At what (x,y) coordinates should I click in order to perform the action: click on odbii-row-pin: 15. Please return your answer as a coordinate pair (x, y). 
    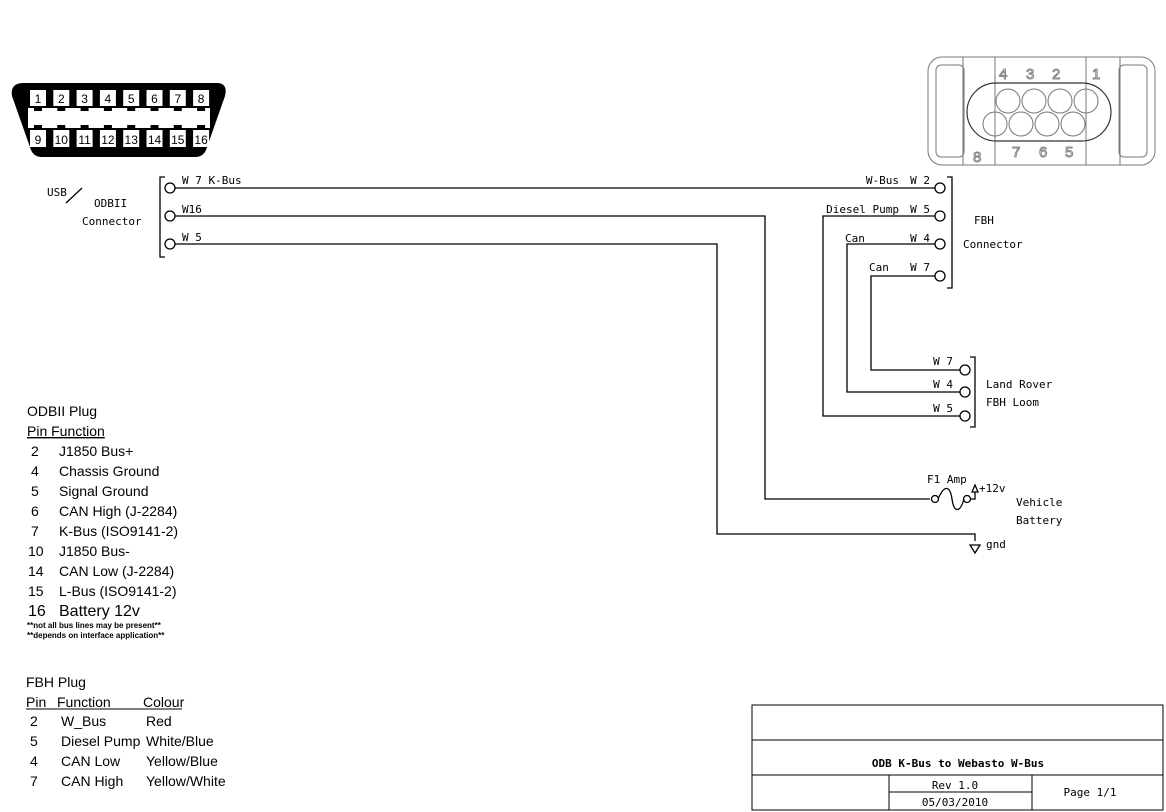
    Looking at the image, I should click on (36, 591).